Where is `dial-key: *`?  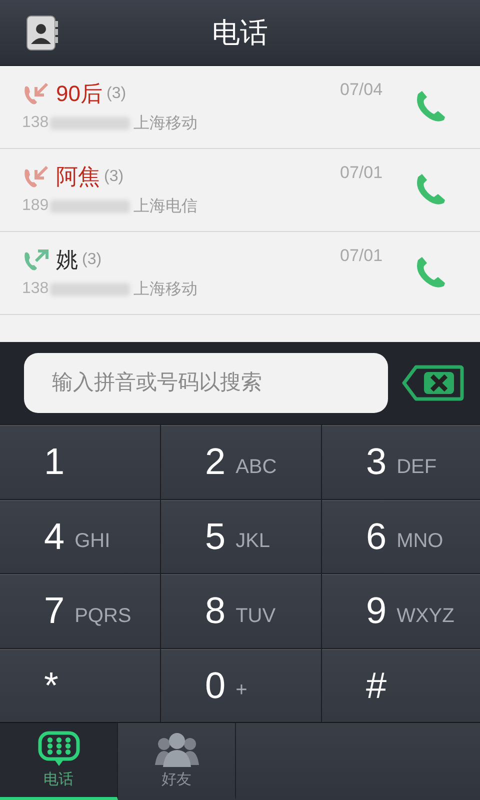
dial-key: * is located at coordinates (80, 685).